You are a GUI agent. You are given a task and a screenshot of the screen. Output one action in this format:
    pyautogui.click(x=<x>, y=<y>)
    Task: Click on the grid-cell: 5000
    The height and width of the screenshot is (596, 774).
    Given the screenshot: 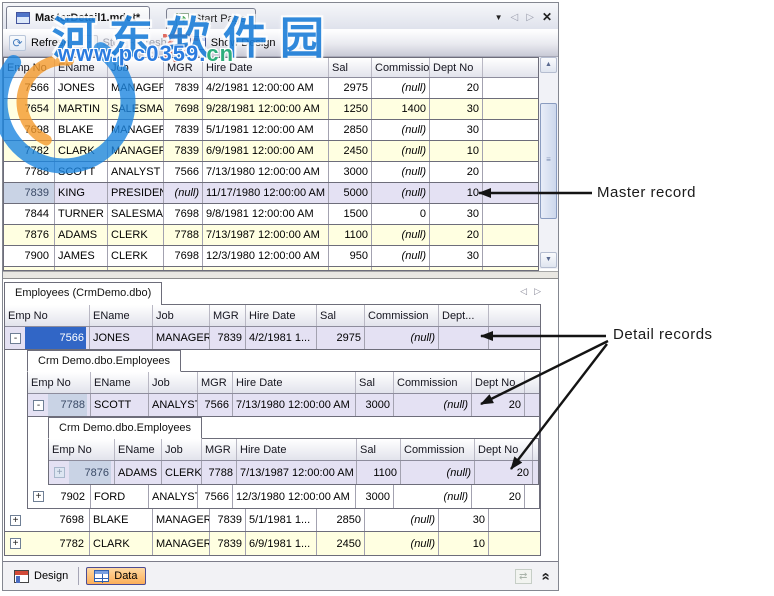 What is the action you would take?
    pyautogui.click(x=350, y=193)
    